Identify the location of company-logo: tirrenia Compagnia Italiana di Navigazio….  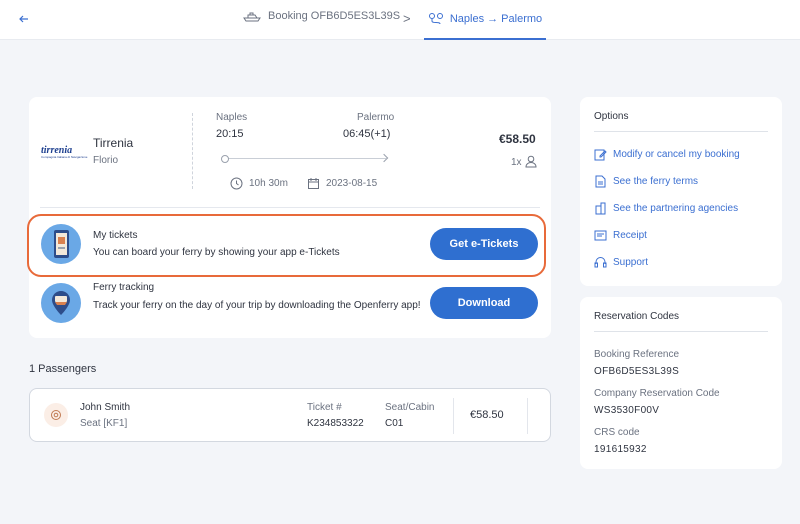
(64, 152).